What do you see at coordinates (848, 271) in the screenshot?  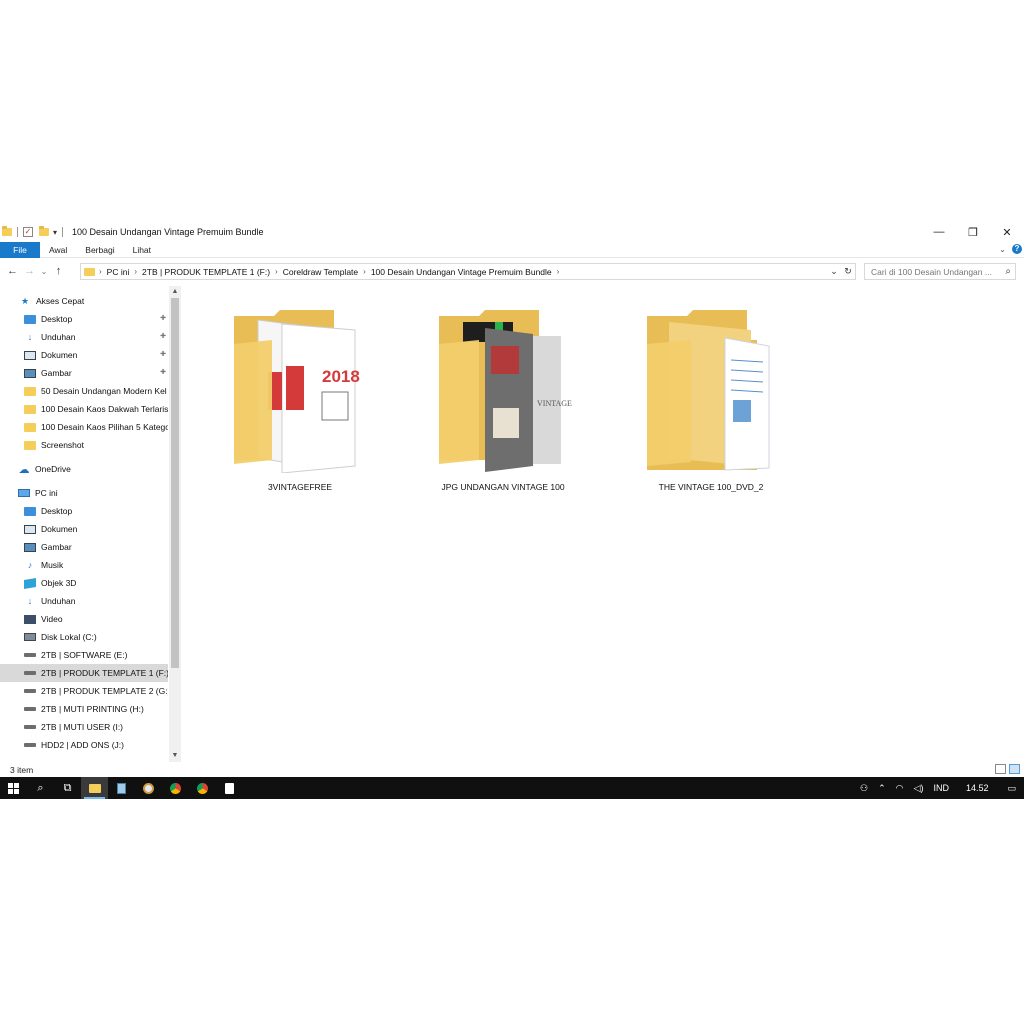 I see `refresh-icon: ↻` at bounding box center [848, 271].